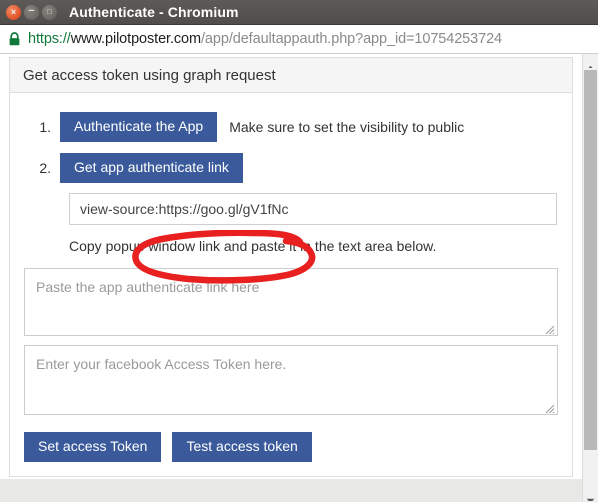 Image resolution: width=598 pixels, height=502 pixels. What do you see at coordinates (49, 39) in the screenshot?
I see `url-scheme: https://` at bounding box center [49, 39].